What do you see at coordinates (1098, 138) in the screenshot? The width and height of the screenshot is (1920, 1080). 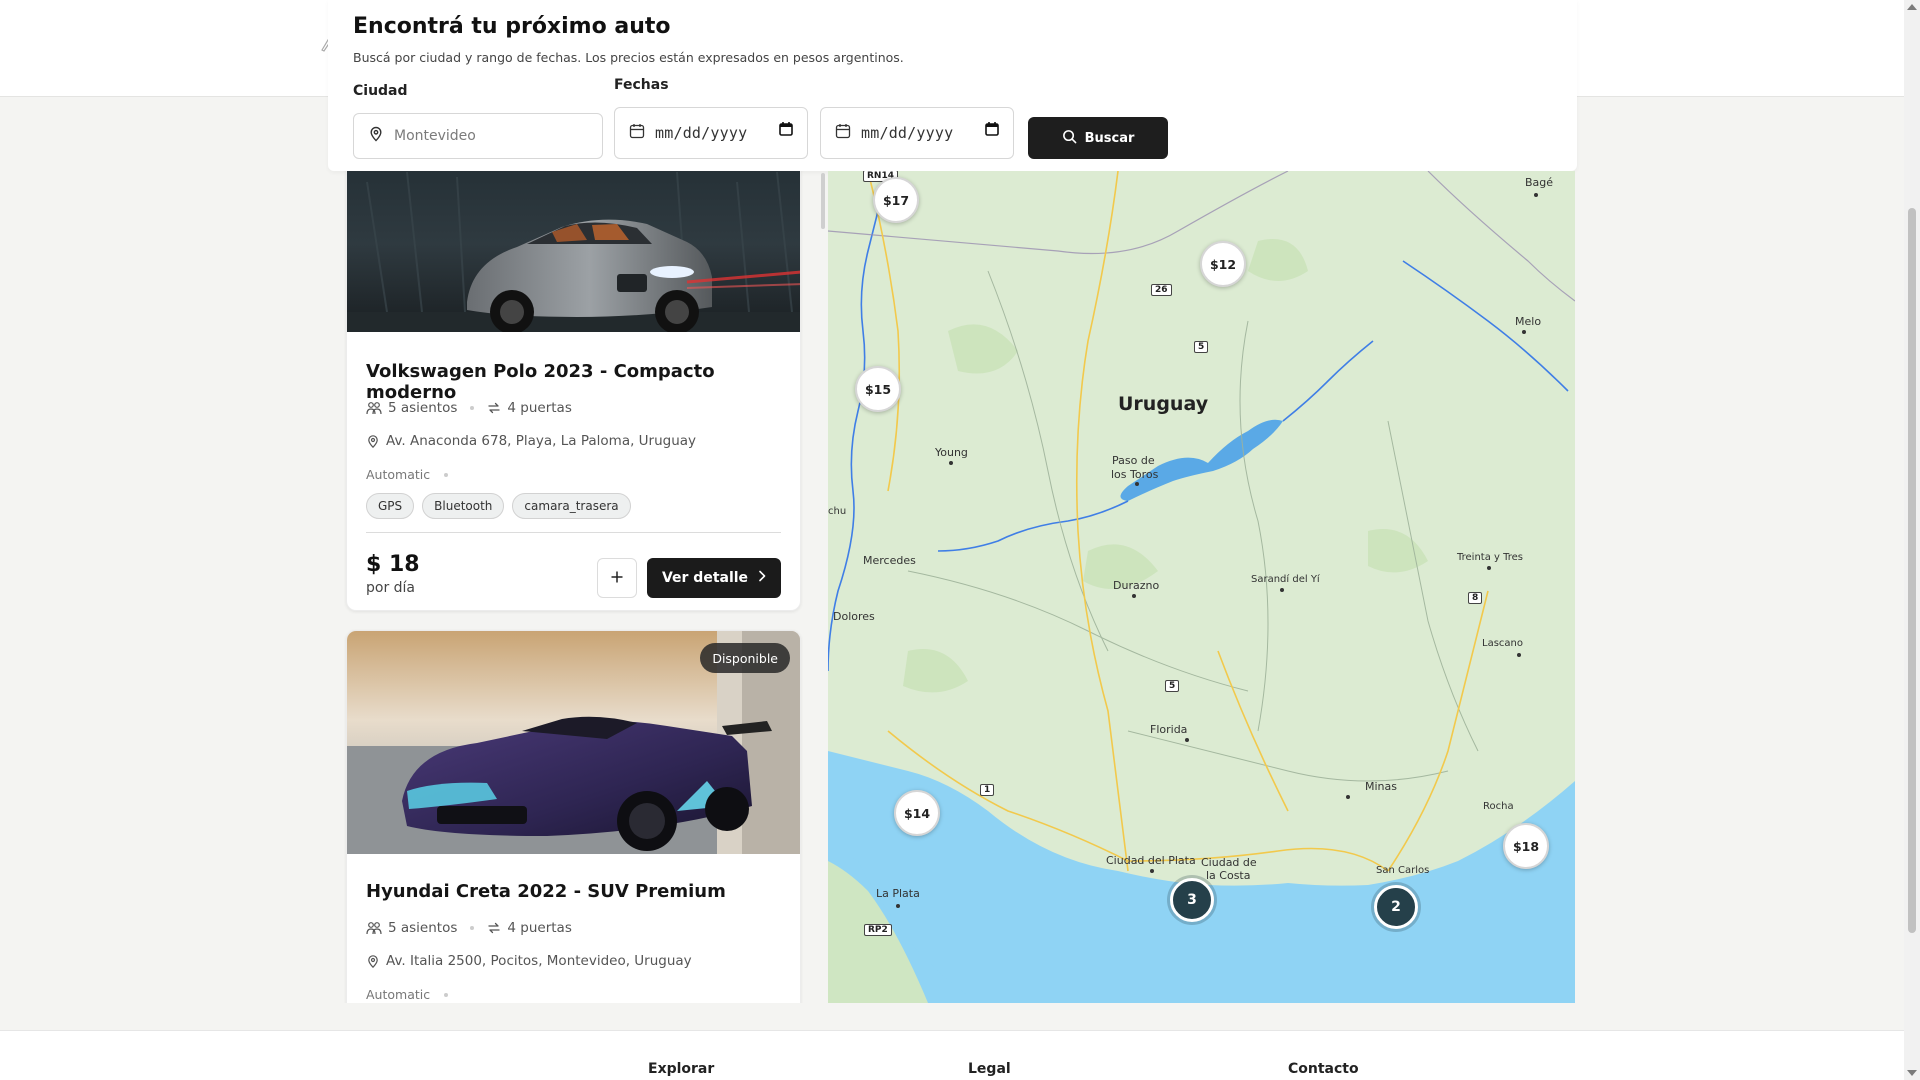 I see `search-button: Buscar` at bounding box center [1098, 138].